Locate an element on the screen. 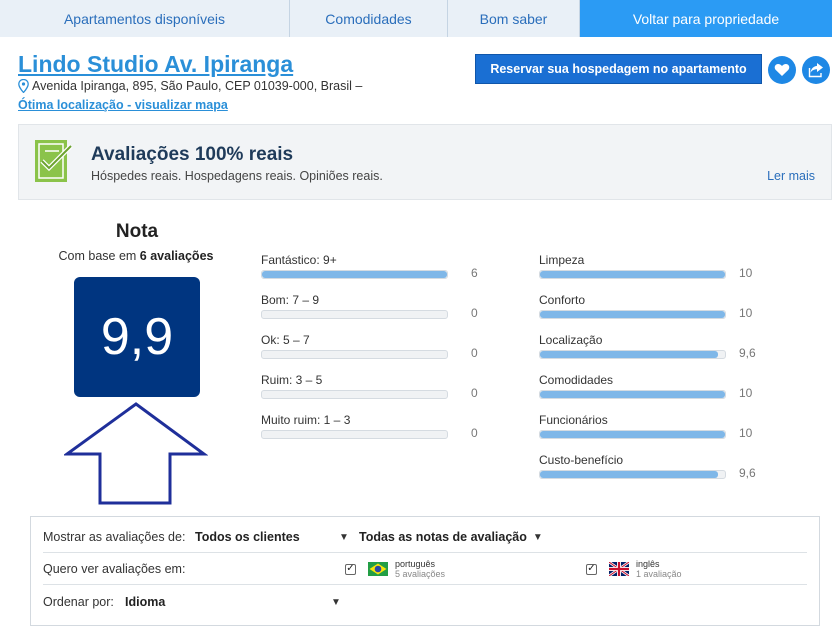  share-button is located at coordinates (816, 70).